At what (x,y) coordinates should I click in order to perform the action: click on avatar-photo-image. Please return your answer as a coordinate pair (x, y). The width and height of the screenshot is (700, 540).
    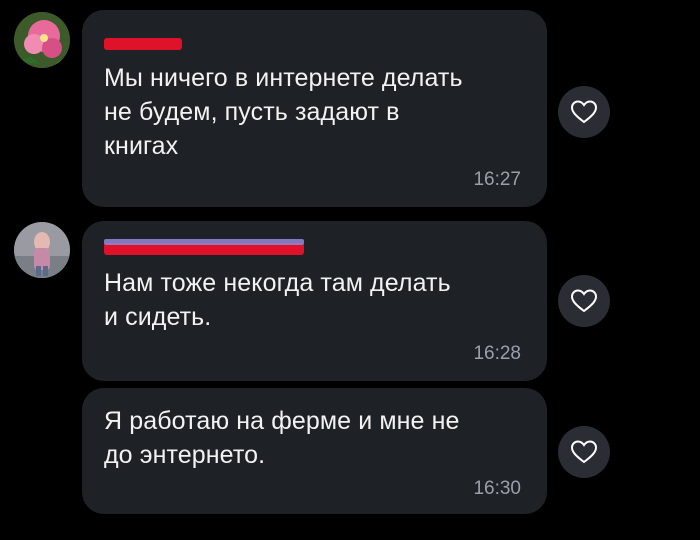
    Looking at the image, I should click on (42, 250).